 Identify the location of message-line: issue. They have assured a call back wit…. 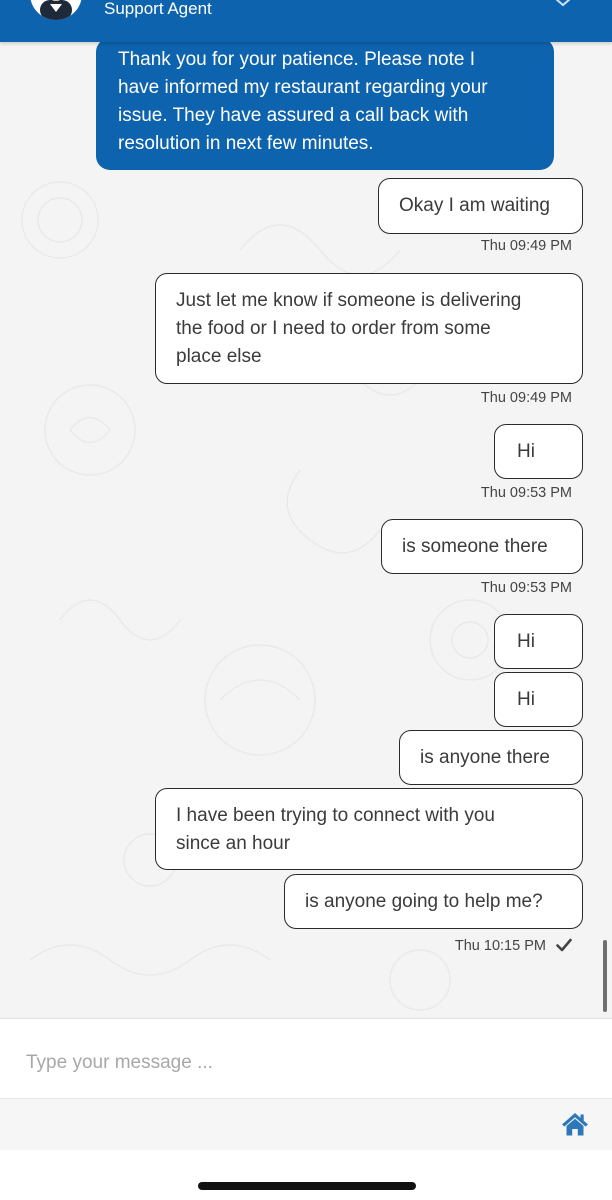
(293, 115).